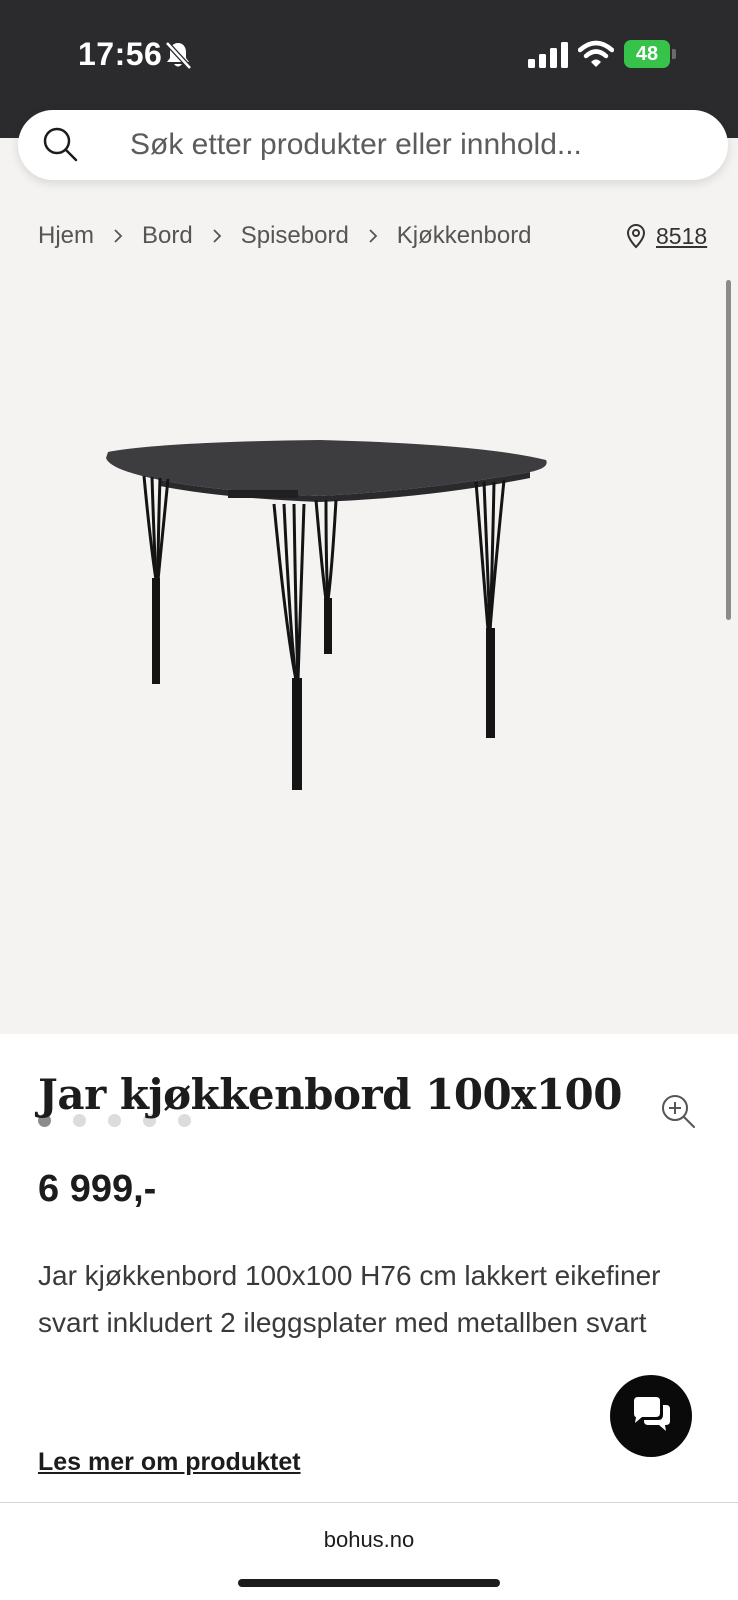 The height and width of the screenshot is (1600, 738). What do you see at coordinates (596, 53) in the screenshot?
I see `wifi-icon` at bounding box center [596, 53].